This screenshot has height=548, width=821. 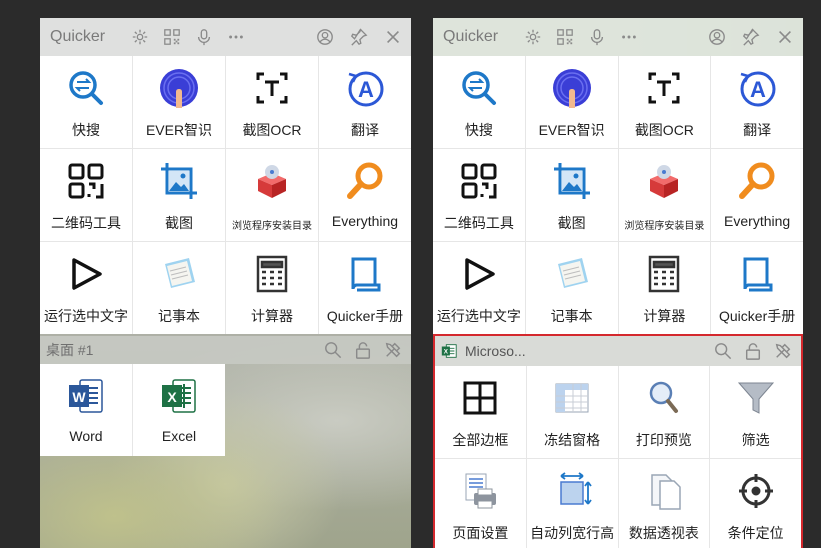 What do you see at coordinates (663, 533) in the screenshot?
I see `excel-action-label: 数据透视表` at bounding box center [663, 533].